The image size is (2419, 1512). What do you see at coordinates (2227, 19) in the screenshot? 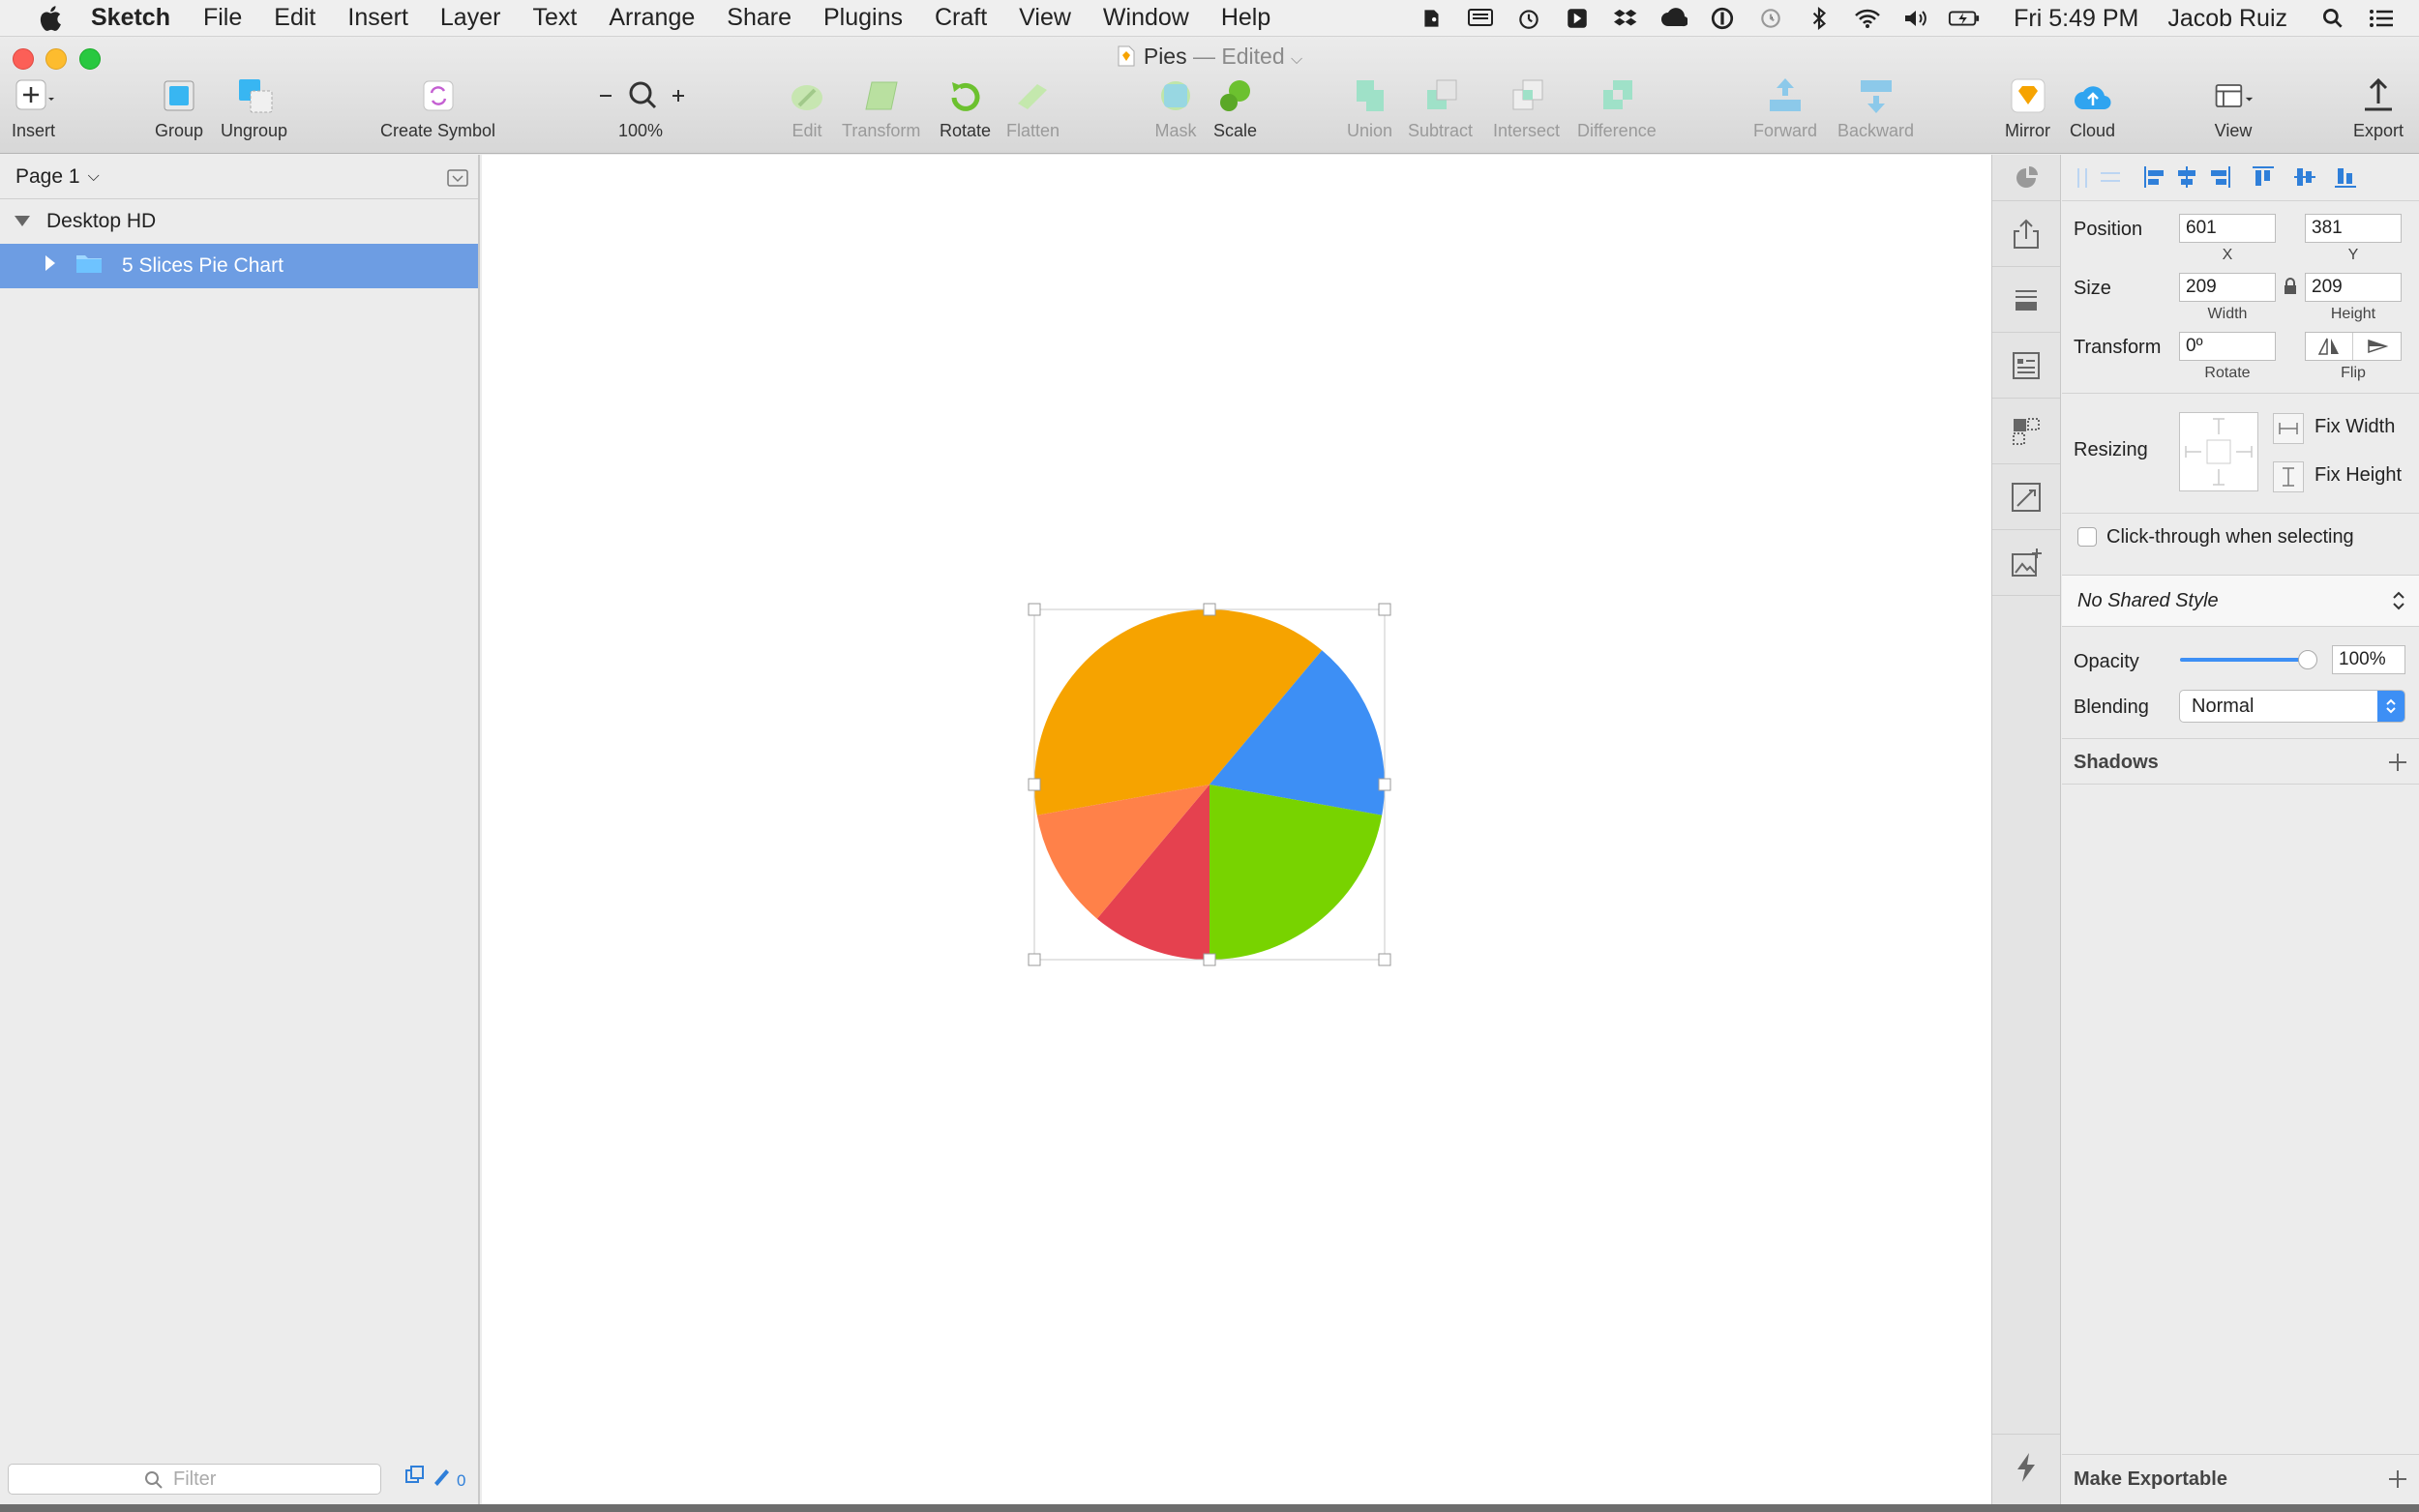
I see `menu-user: Jacob Ruiz` at bounding box center [2227, 19].